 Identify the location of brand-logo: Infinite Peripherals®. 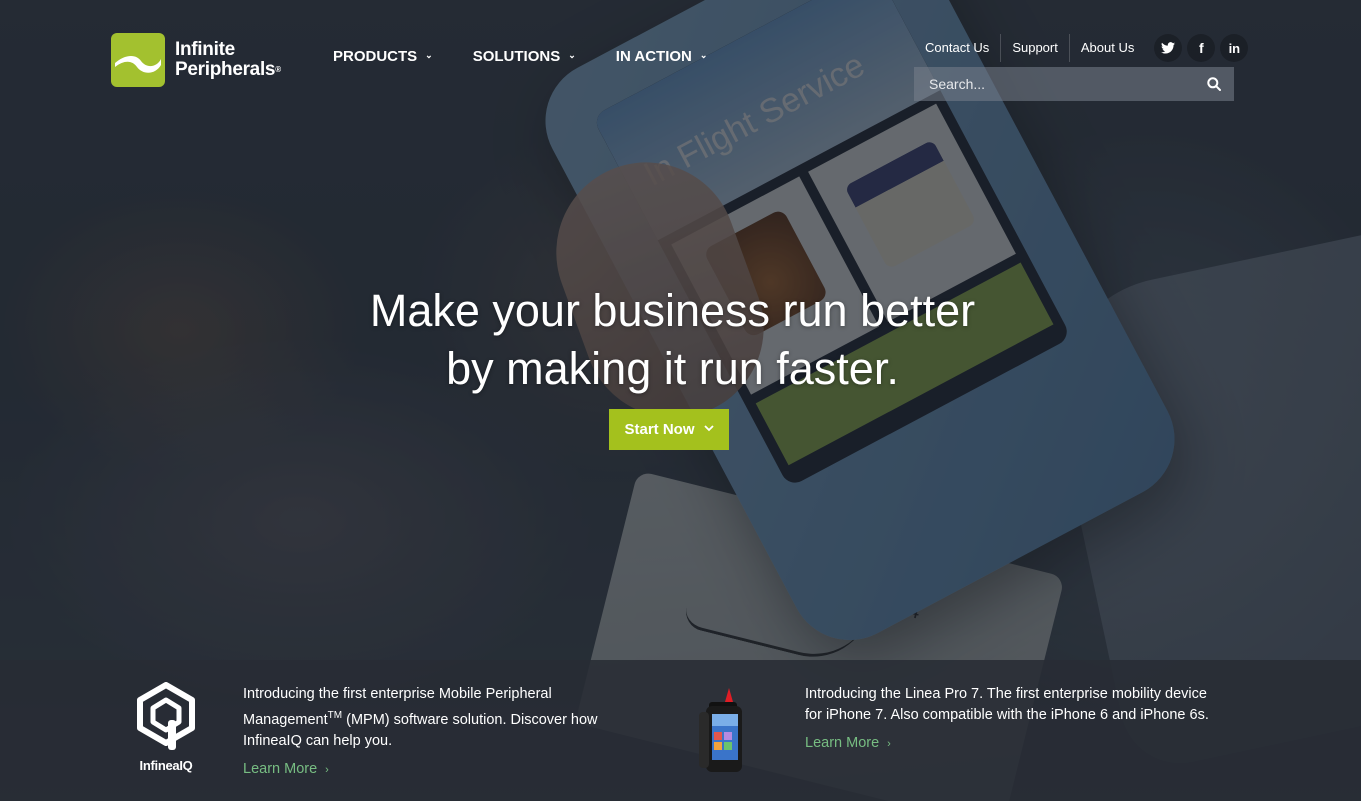
(196, 60).